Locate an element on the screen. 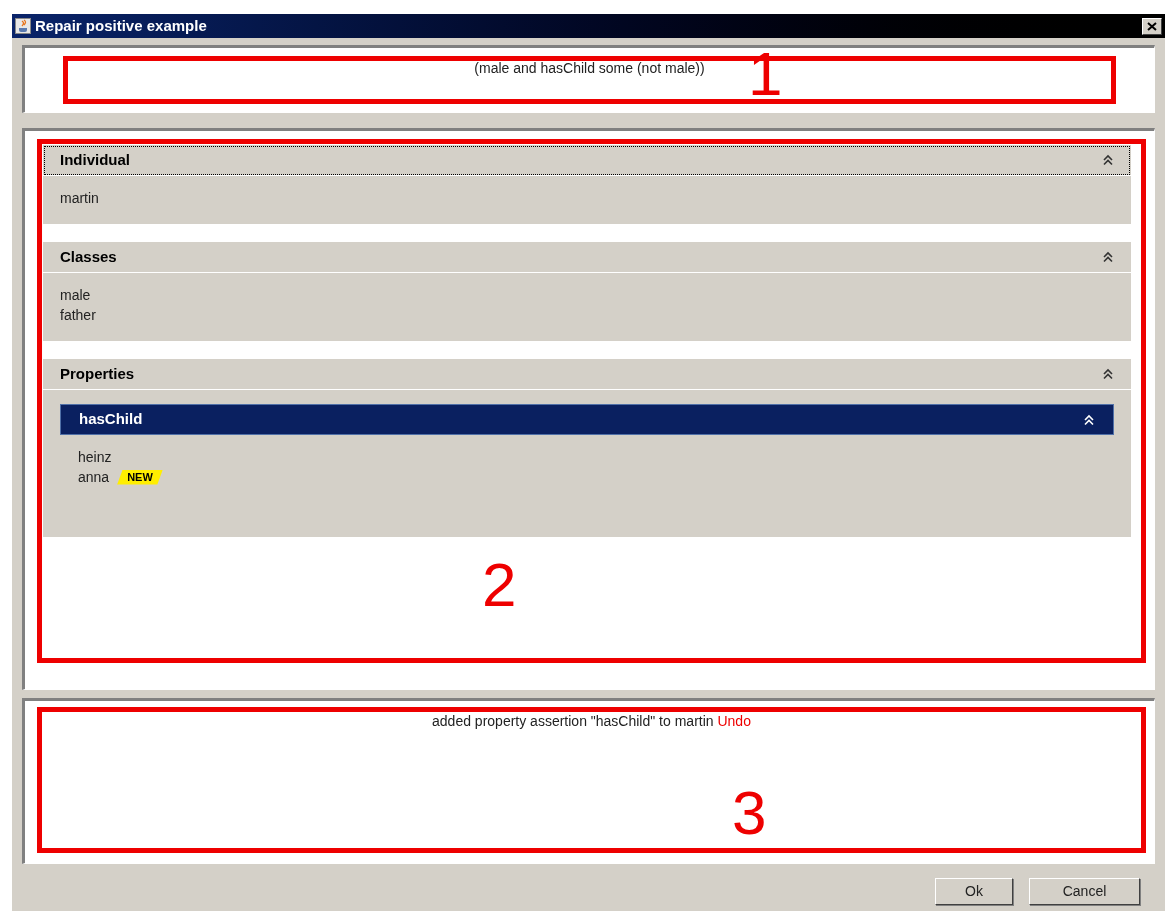 This screenshot has width=1175, height=911. window-title: Repair positive example is located at coordinates (121, 25).